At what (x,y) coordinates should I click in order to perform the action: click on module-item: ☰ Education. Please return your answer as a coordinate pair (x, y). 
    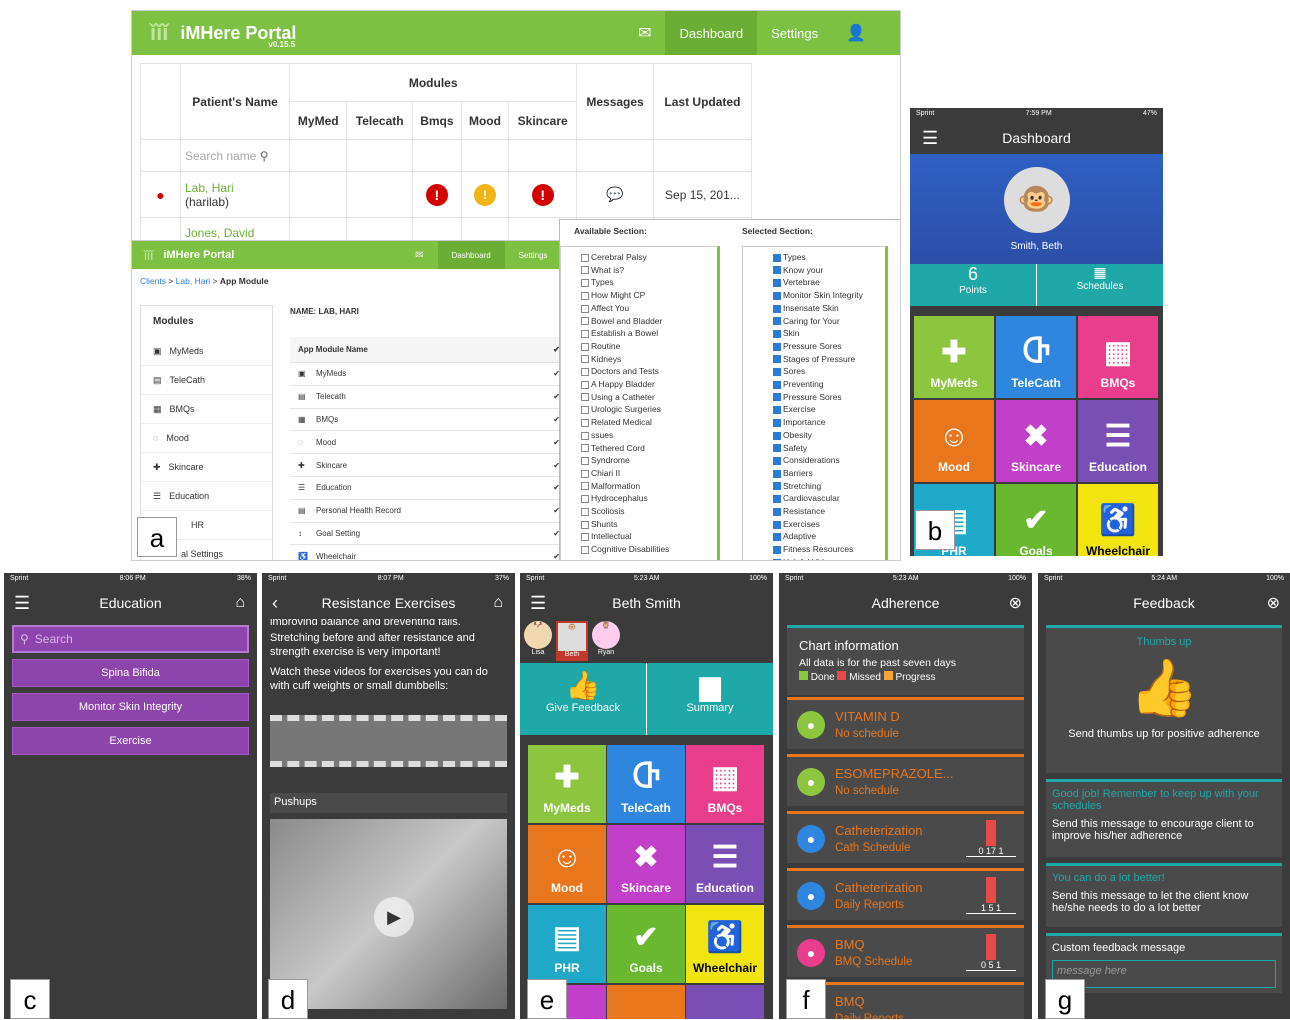
    Looking at the image, I should click on (206, 496).